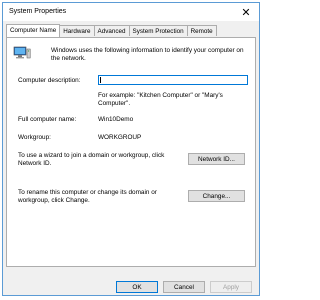 This screenshot has width=320, height=300. Describe the element at coordinates (100, 80) in the screenshot. I see `text-caret` at that location.